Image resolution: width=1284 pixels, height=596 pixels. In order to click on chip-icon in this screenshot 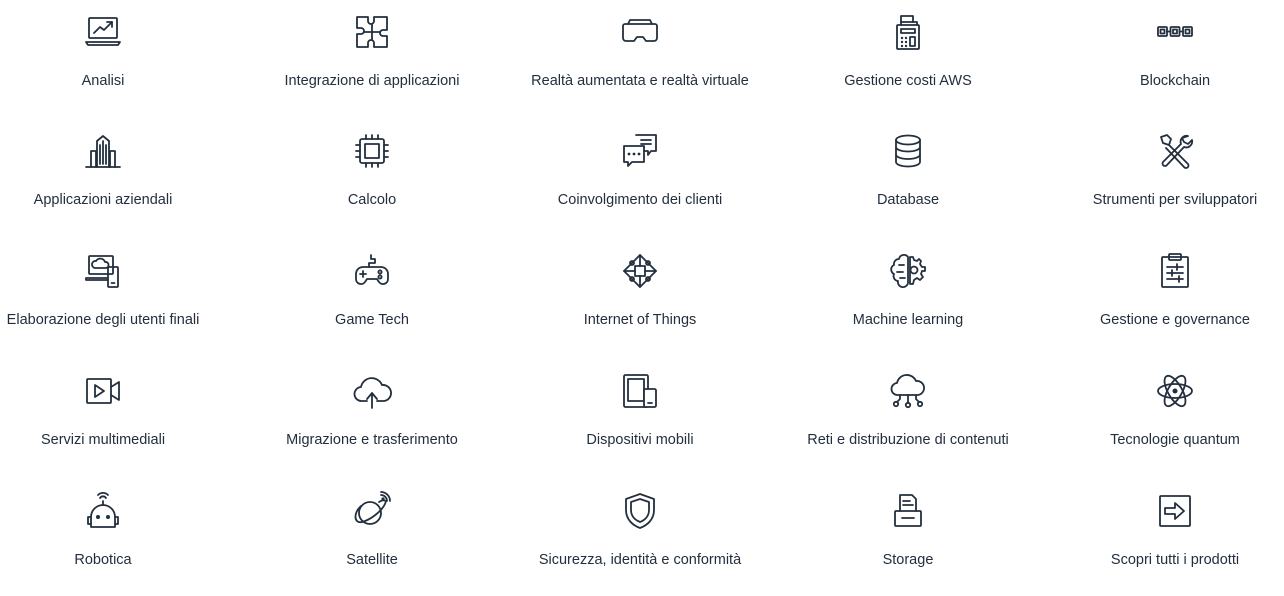, I will do `click(372, 151)`.